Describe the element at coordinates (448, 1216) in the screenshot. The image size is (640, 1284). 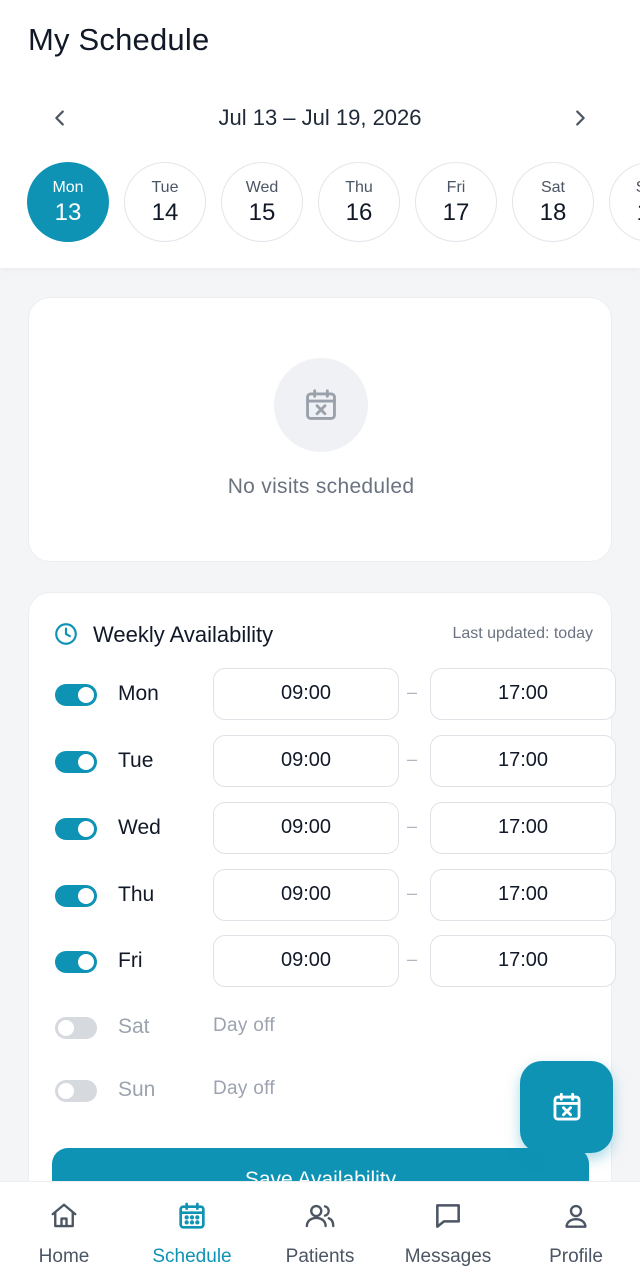
I see `message-icon` at that location.